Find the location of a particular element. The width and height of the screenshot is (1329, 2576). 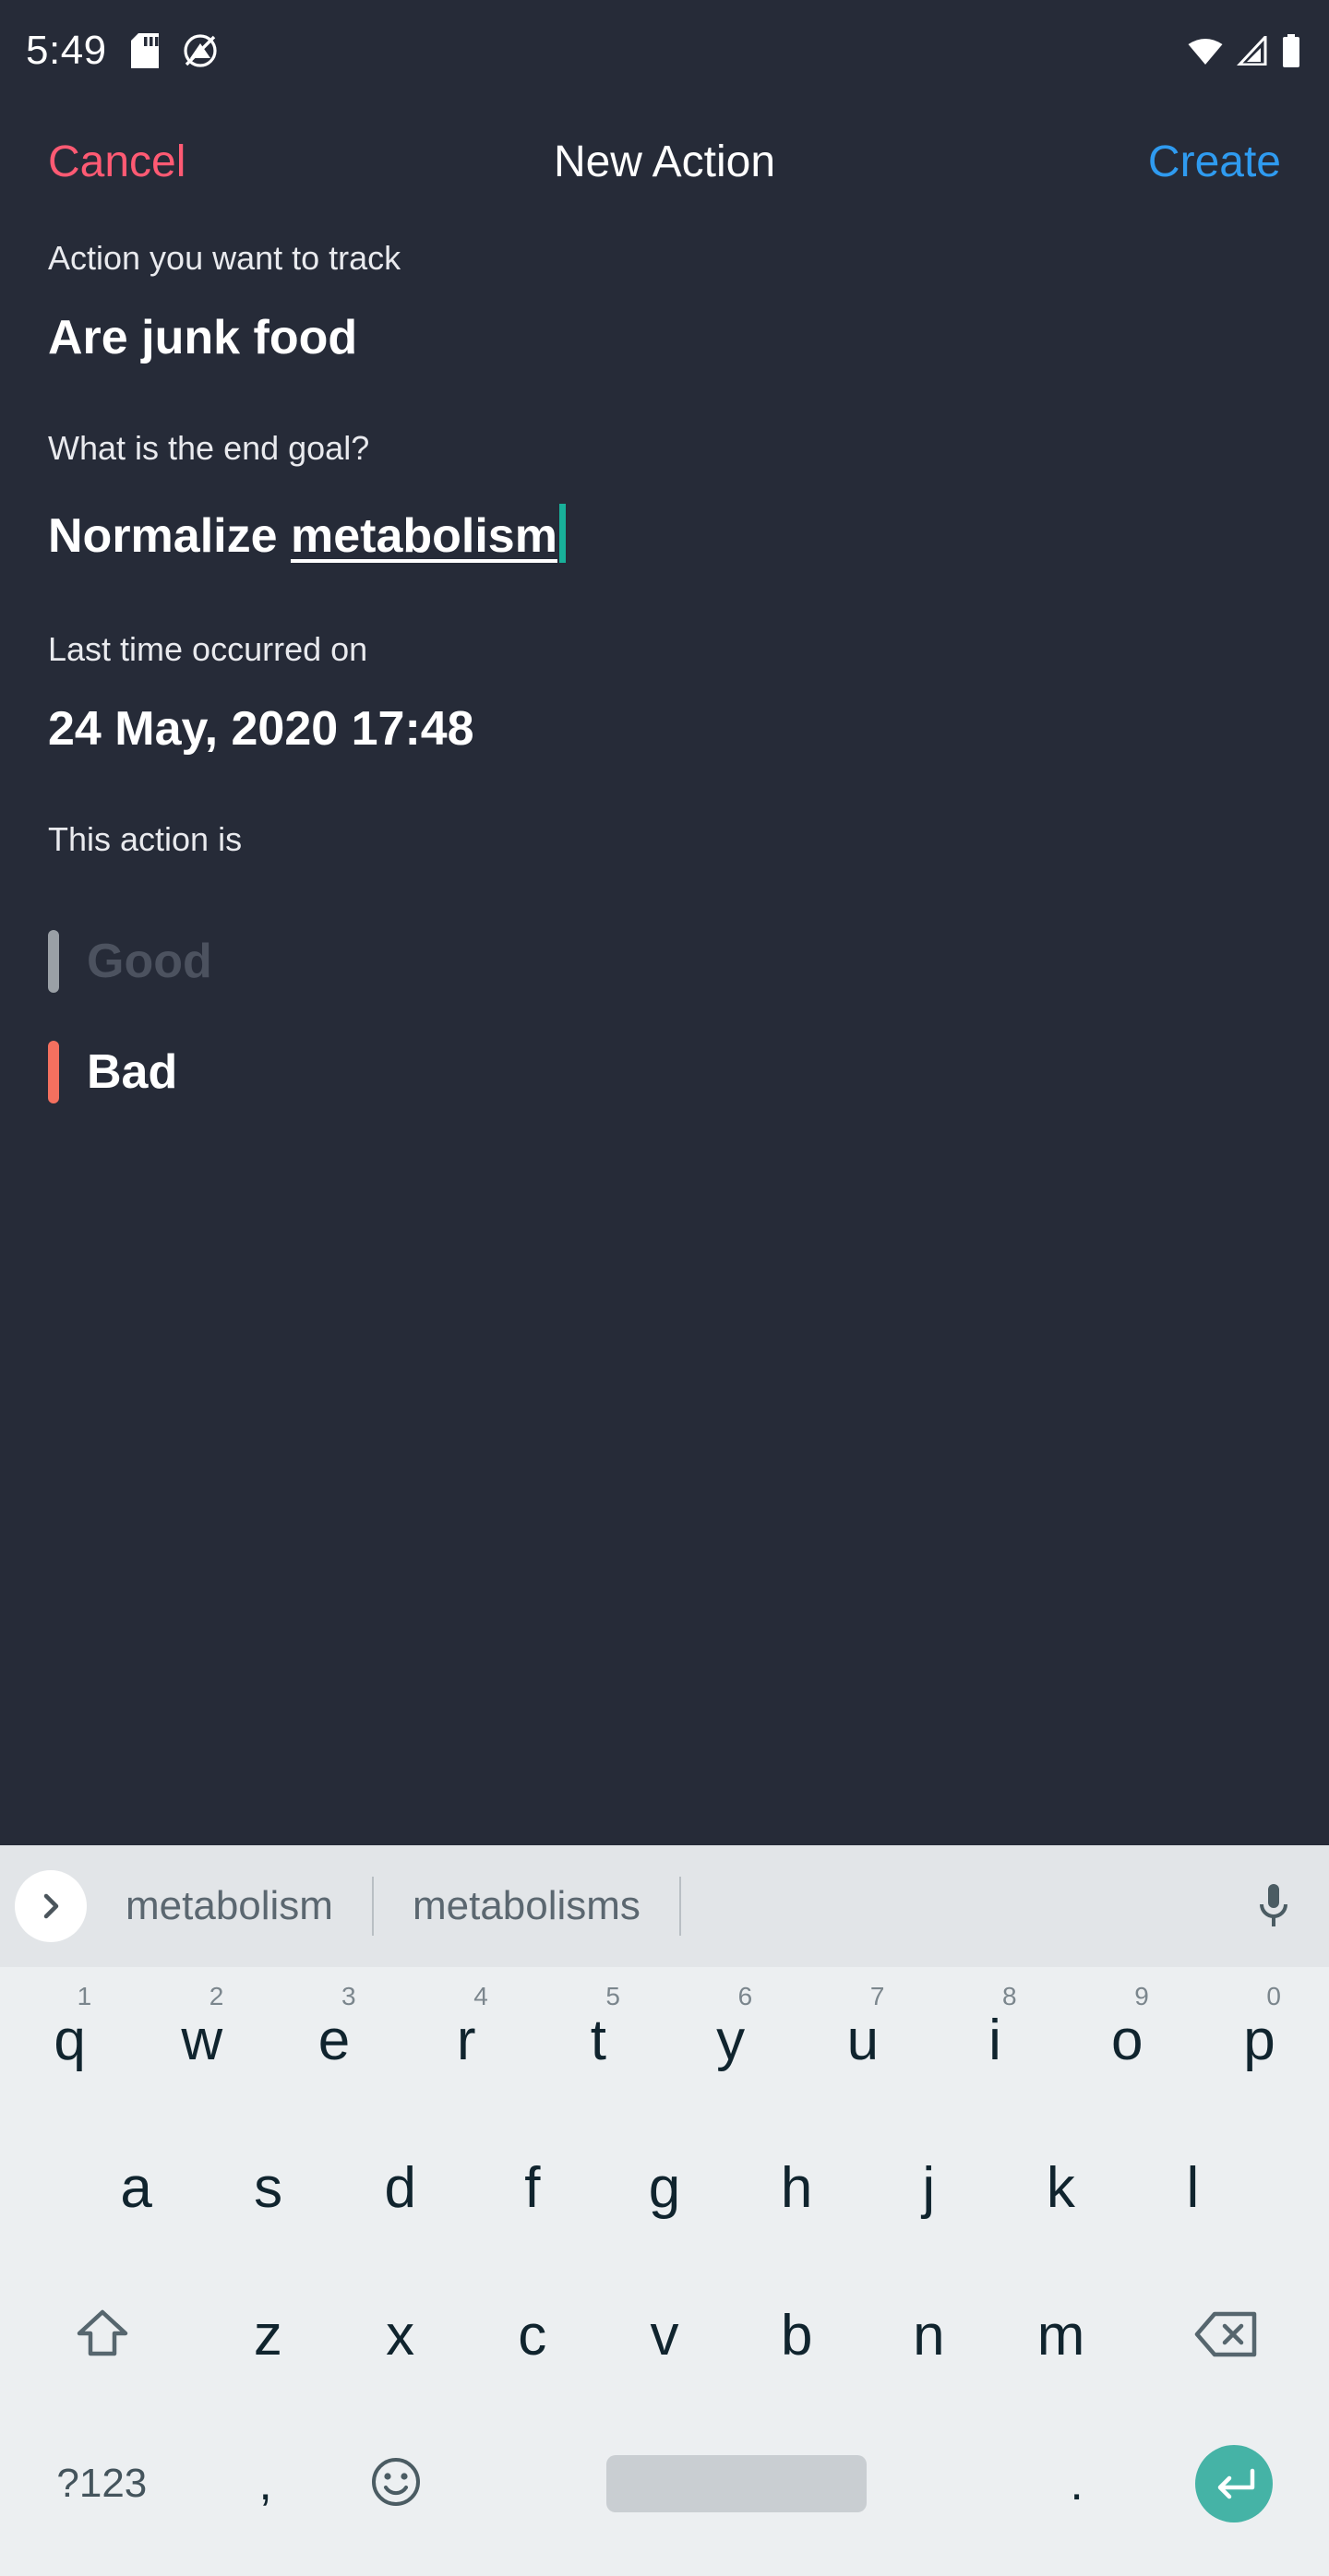

key-label: d is located at coordinates (401, 2188).